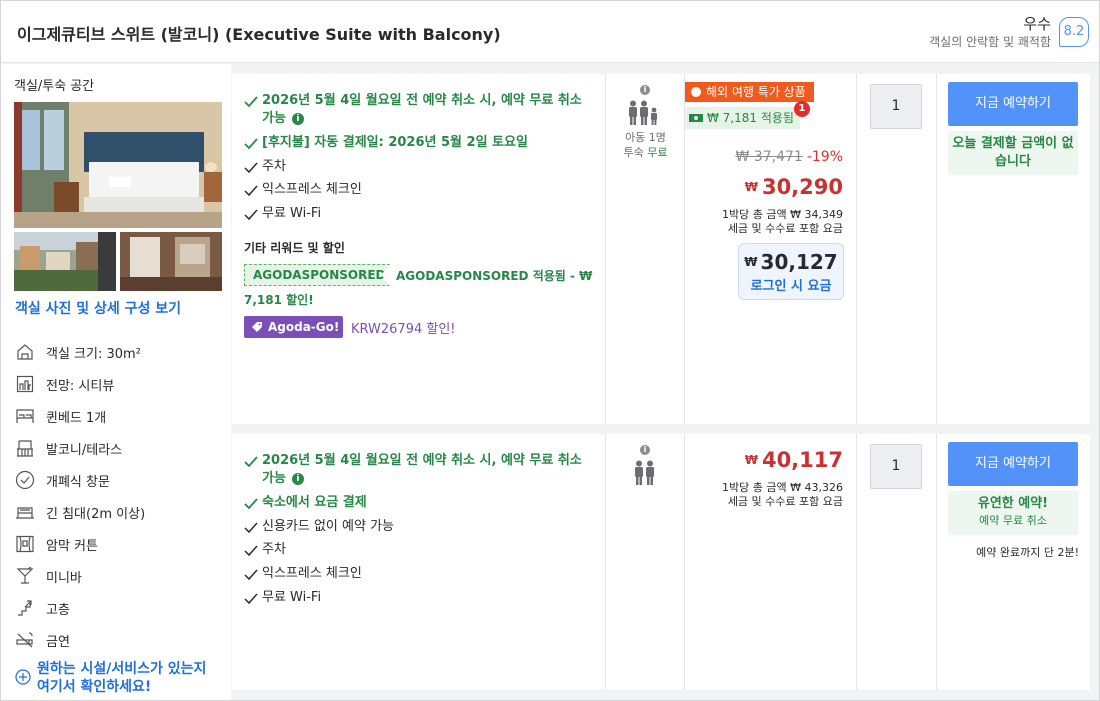 This screenshot has height=701, width=1100. I want to click on benefit-pay-later: [후지불] 자동 결제일: 2026년 5월 2일 토요일, so click(386, 143).